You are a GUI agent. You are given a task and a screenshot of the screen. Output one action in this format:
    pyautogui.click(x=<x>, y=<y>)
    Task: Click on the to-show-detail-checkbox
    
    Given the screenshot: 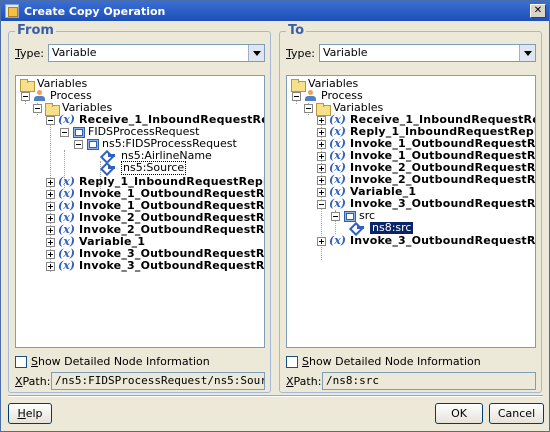 What is the action you would take?
    pyautogui.click(x=292, y=361)
    